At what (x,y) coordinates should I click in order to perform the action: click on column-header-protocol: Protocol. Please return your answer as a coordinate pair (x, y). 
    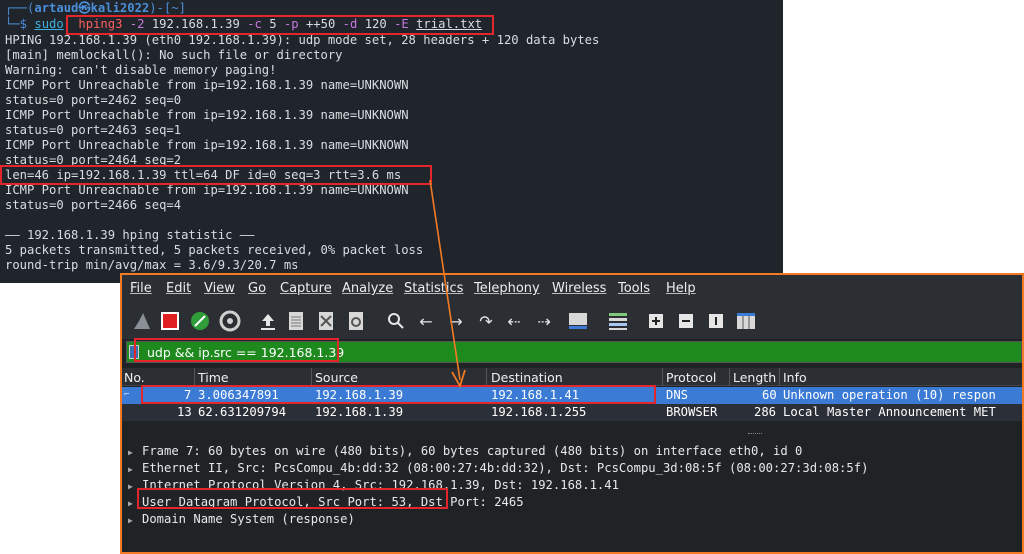
    Looking at the image, I should click on (691, 377).